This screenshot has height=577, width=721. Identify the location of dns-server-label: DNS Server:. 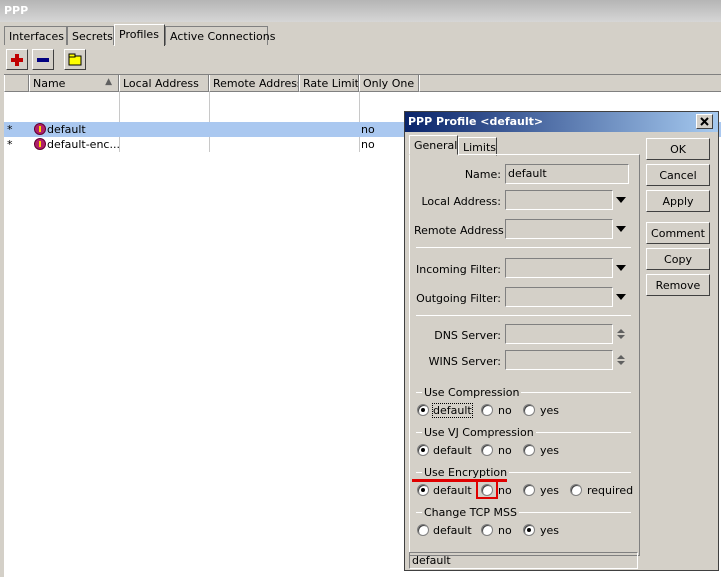
(467, 335).